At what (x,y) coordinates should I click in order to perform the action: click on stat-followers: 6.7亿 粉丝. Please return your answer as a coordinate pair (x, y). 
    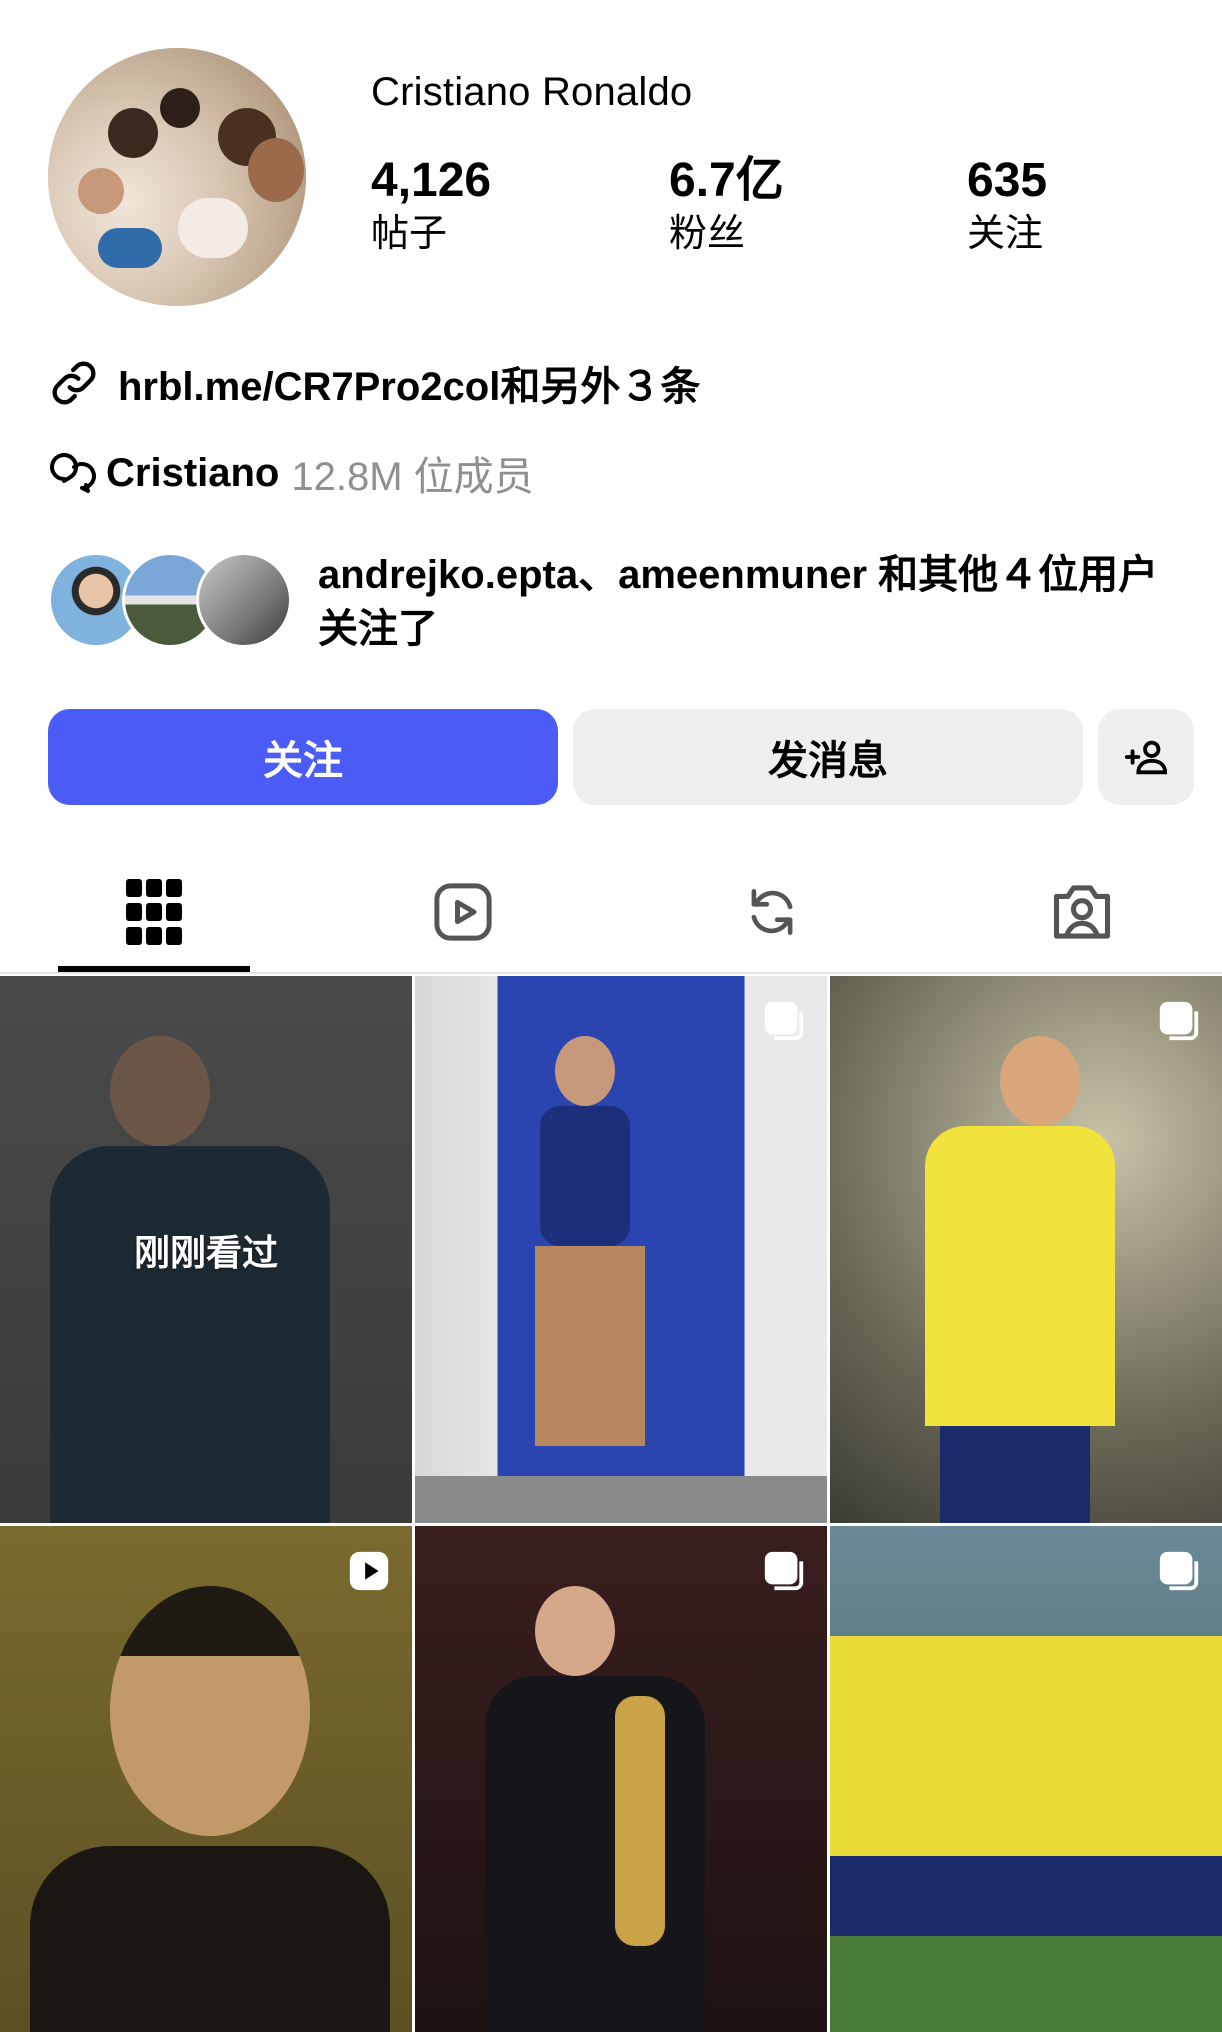
    Looking at the image, I should click on (726, 206).